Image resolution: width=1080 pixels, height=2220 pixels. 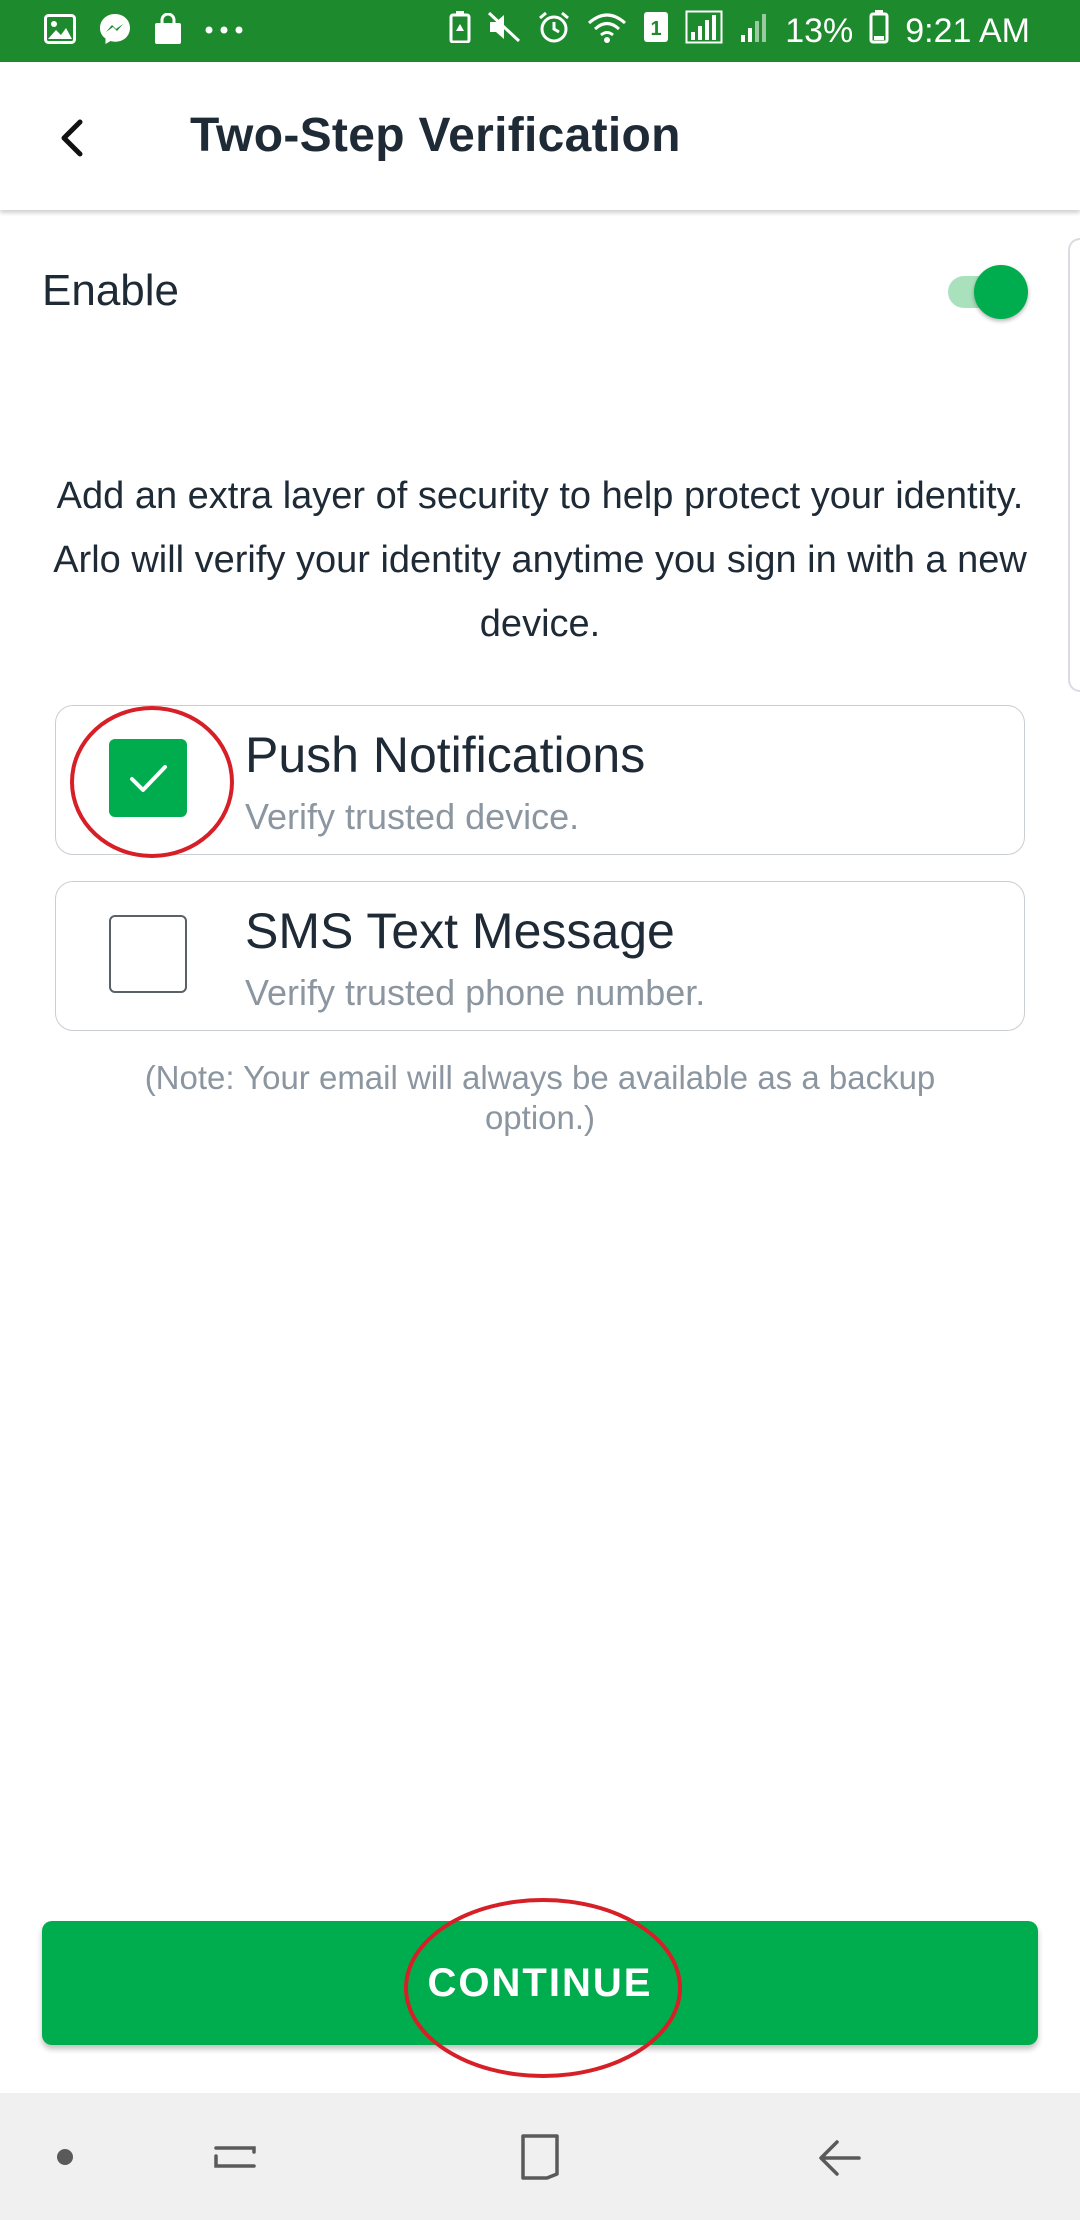 I want to click on shopping-bag-icon, so click(x=168, y=31).